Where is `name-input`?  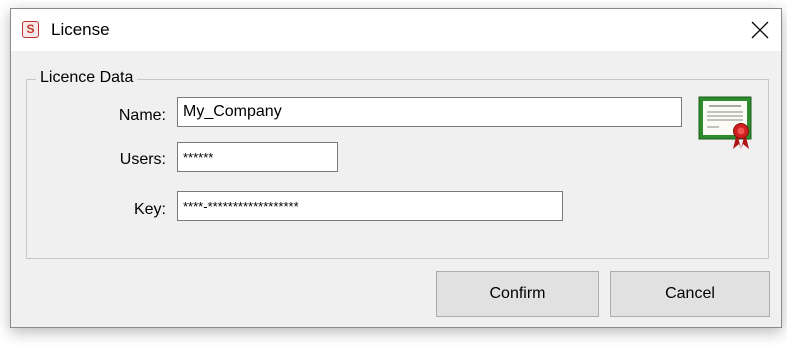
name-input is located at coordinates (429, 112).